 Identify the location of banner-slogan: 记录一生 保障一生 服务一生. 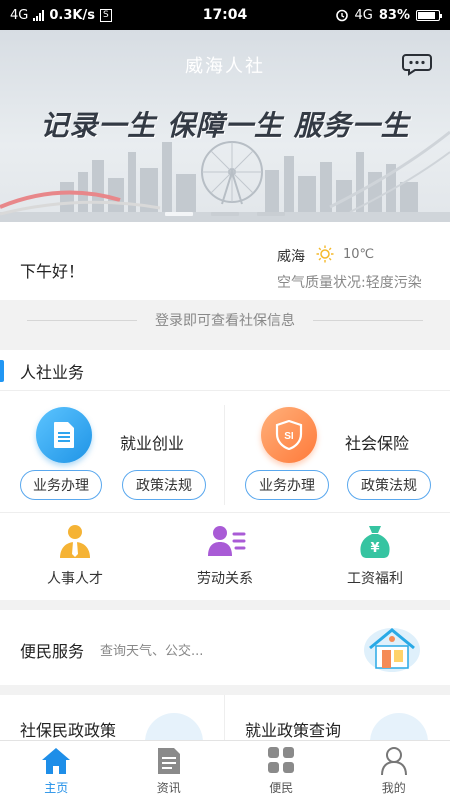
(225, 125).